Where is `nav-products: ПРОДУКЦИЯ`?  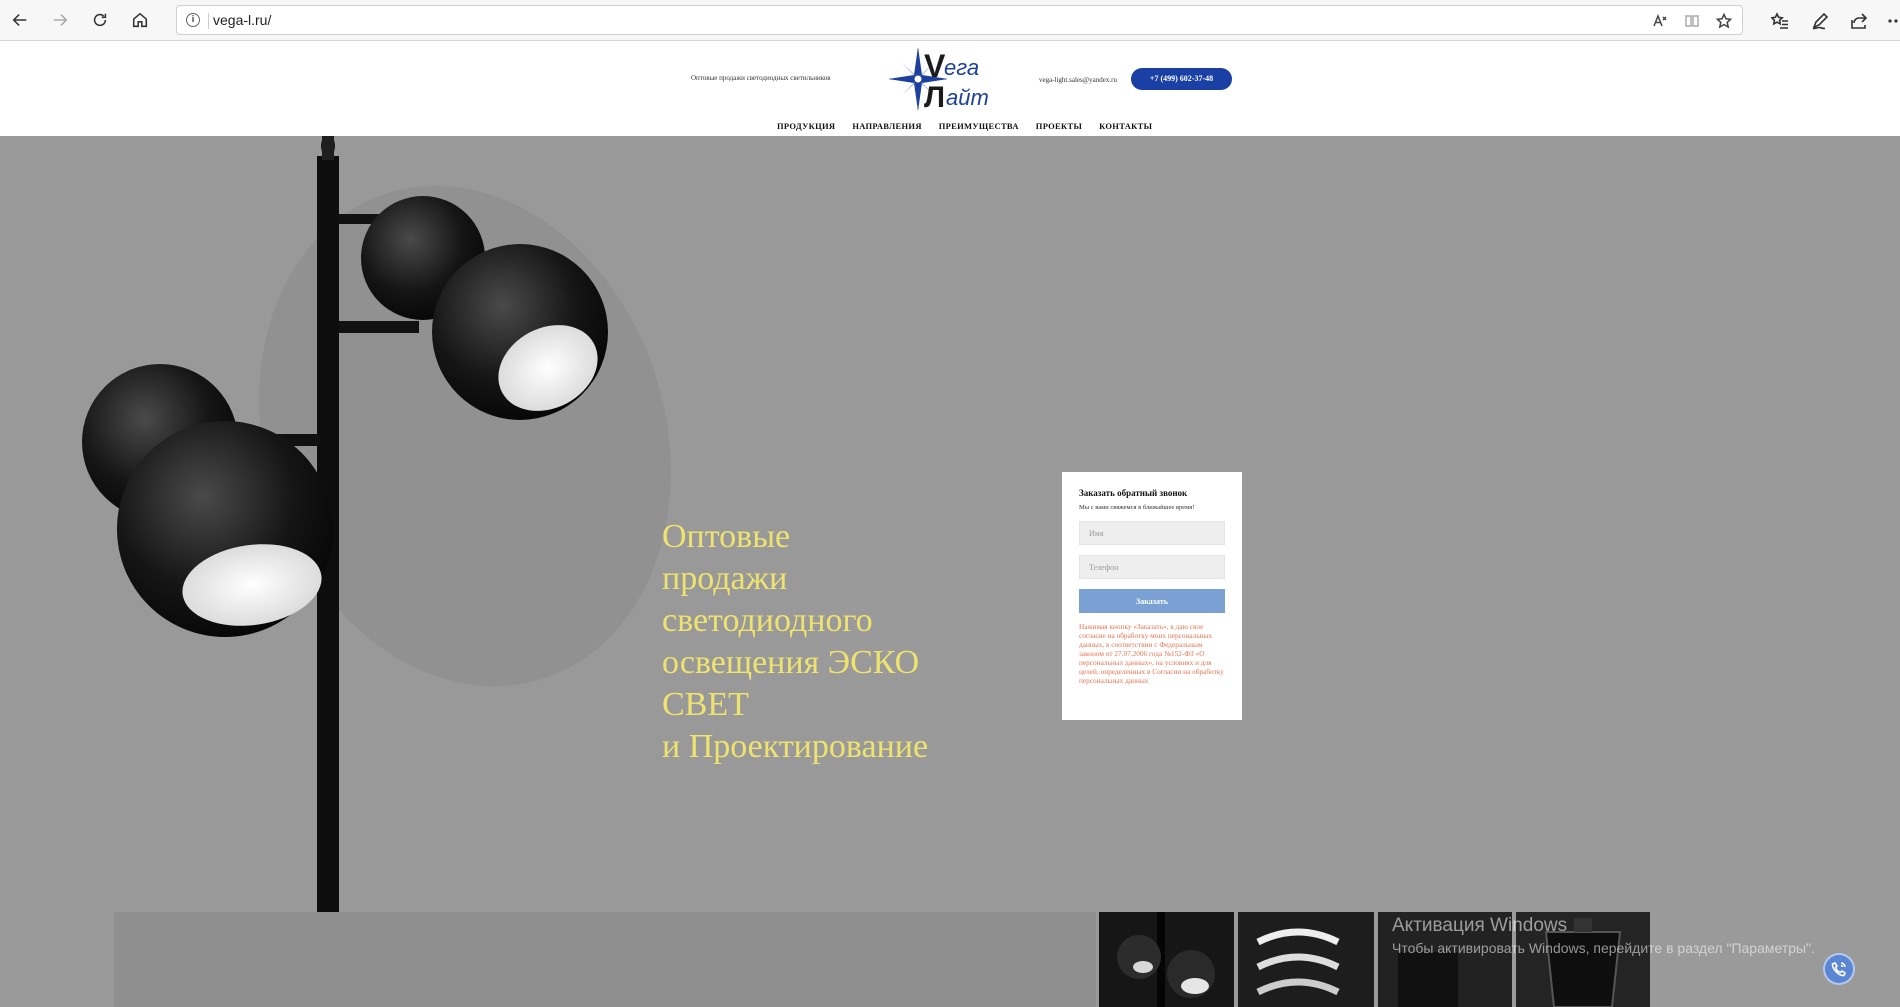 nav-products: ПРОДУКЦИЯ is located at coordinates (806, 126).